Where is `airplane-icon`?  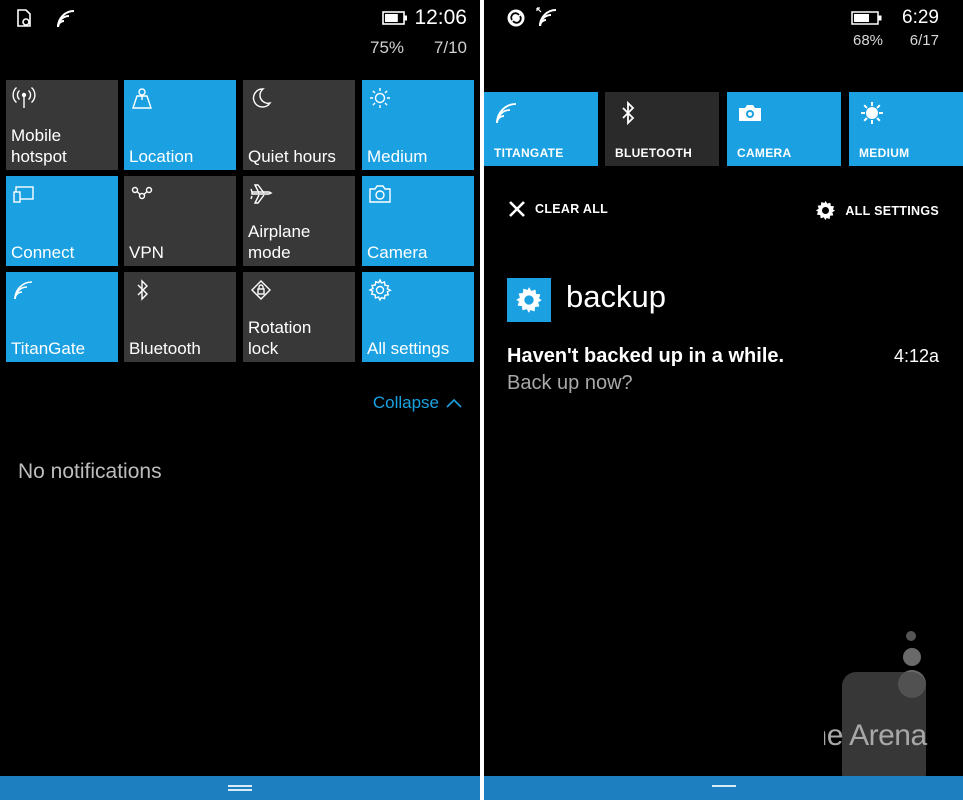 airplane-icon is located at coordinates (261, 194).